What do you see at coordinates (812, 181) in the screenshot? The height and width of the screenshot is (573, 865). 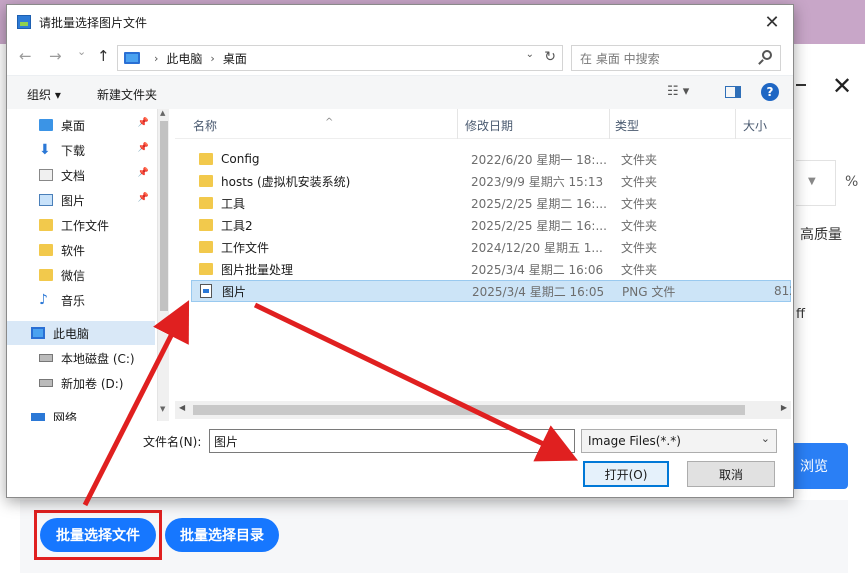 I see `chevron-down-icon: ▼` at bounding box center [812, 181].